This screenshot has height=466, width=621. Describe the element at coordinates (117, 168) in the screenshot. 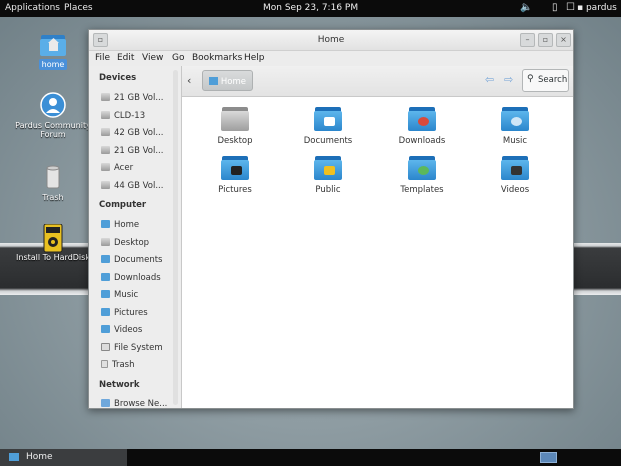

I see `sidebar-item-device: Acer` at that location.